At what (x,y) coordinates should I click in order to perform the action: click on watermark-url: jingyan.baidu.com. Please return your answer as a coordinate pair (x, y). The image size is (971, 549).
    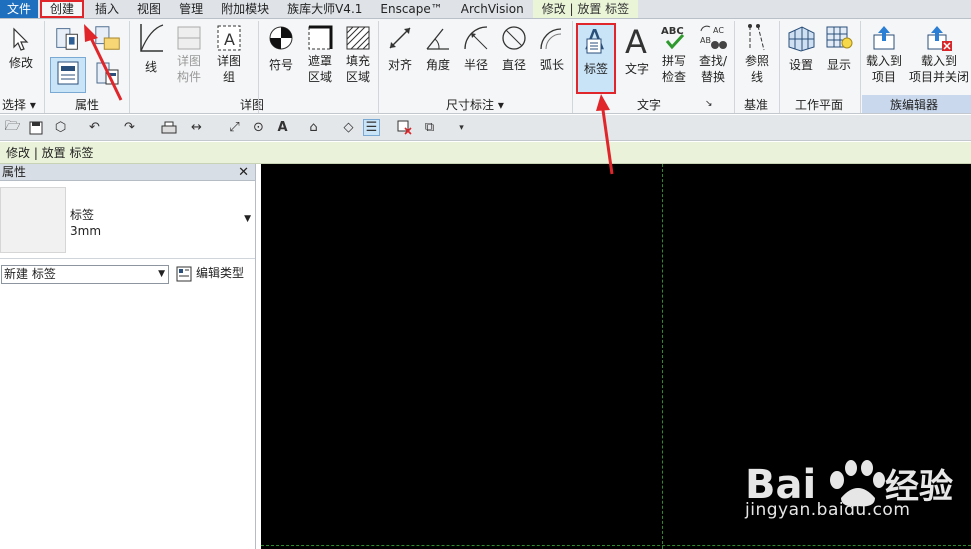
    Looking at the image, I should click on (828, 510).